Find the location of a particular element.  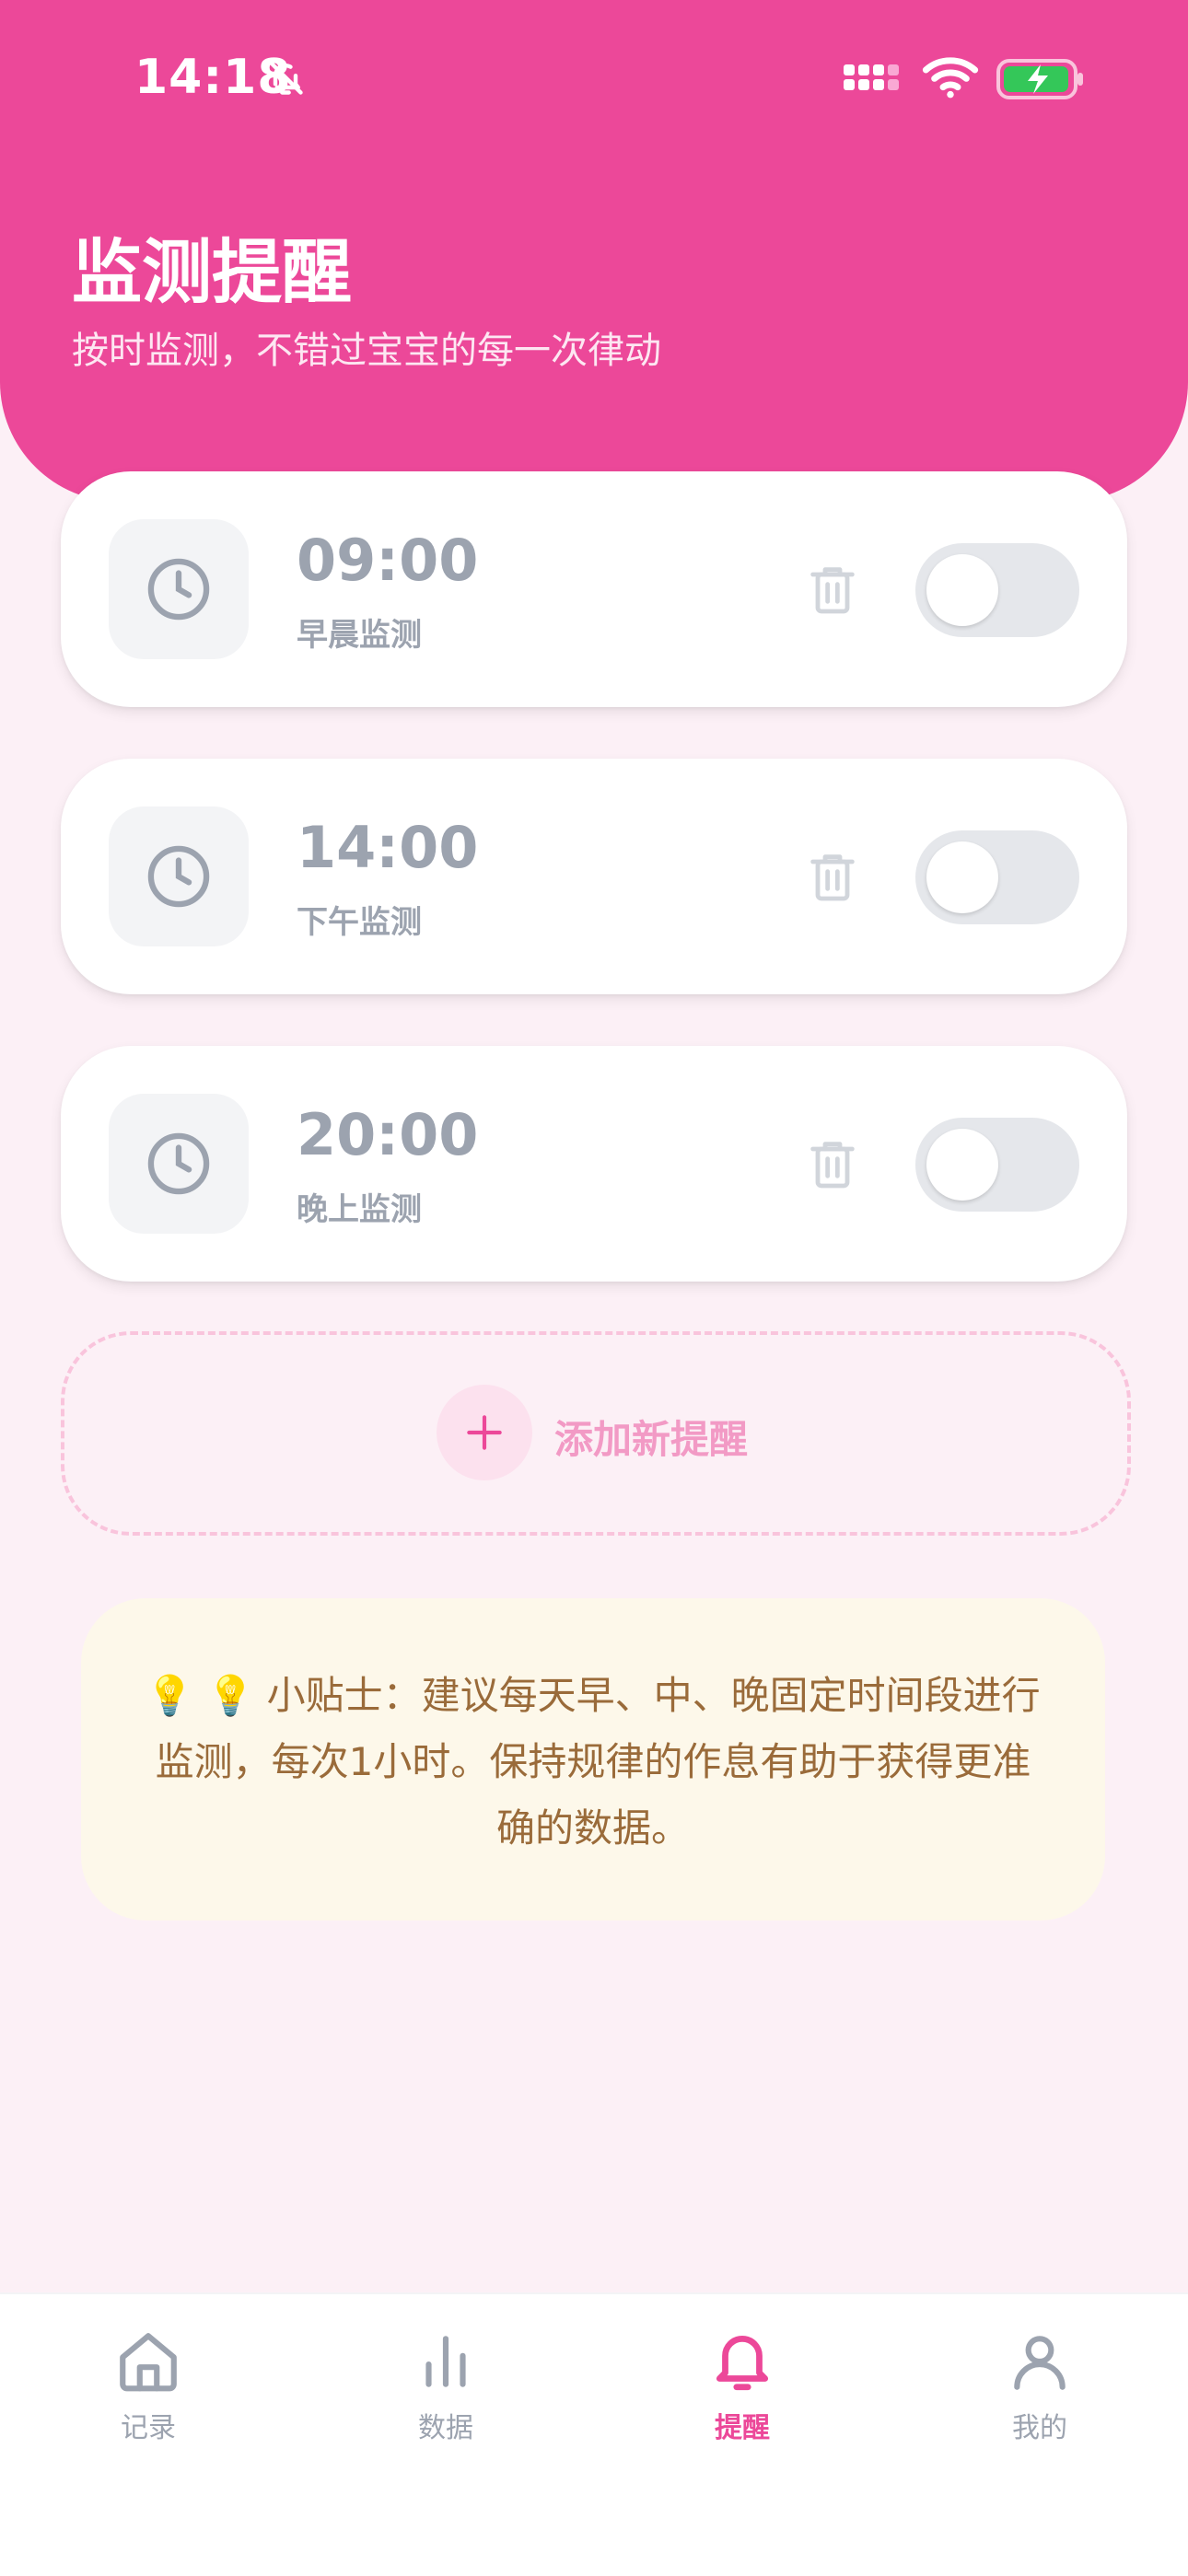

tab-label: 我的 is located at coordinates (1039, 2428).